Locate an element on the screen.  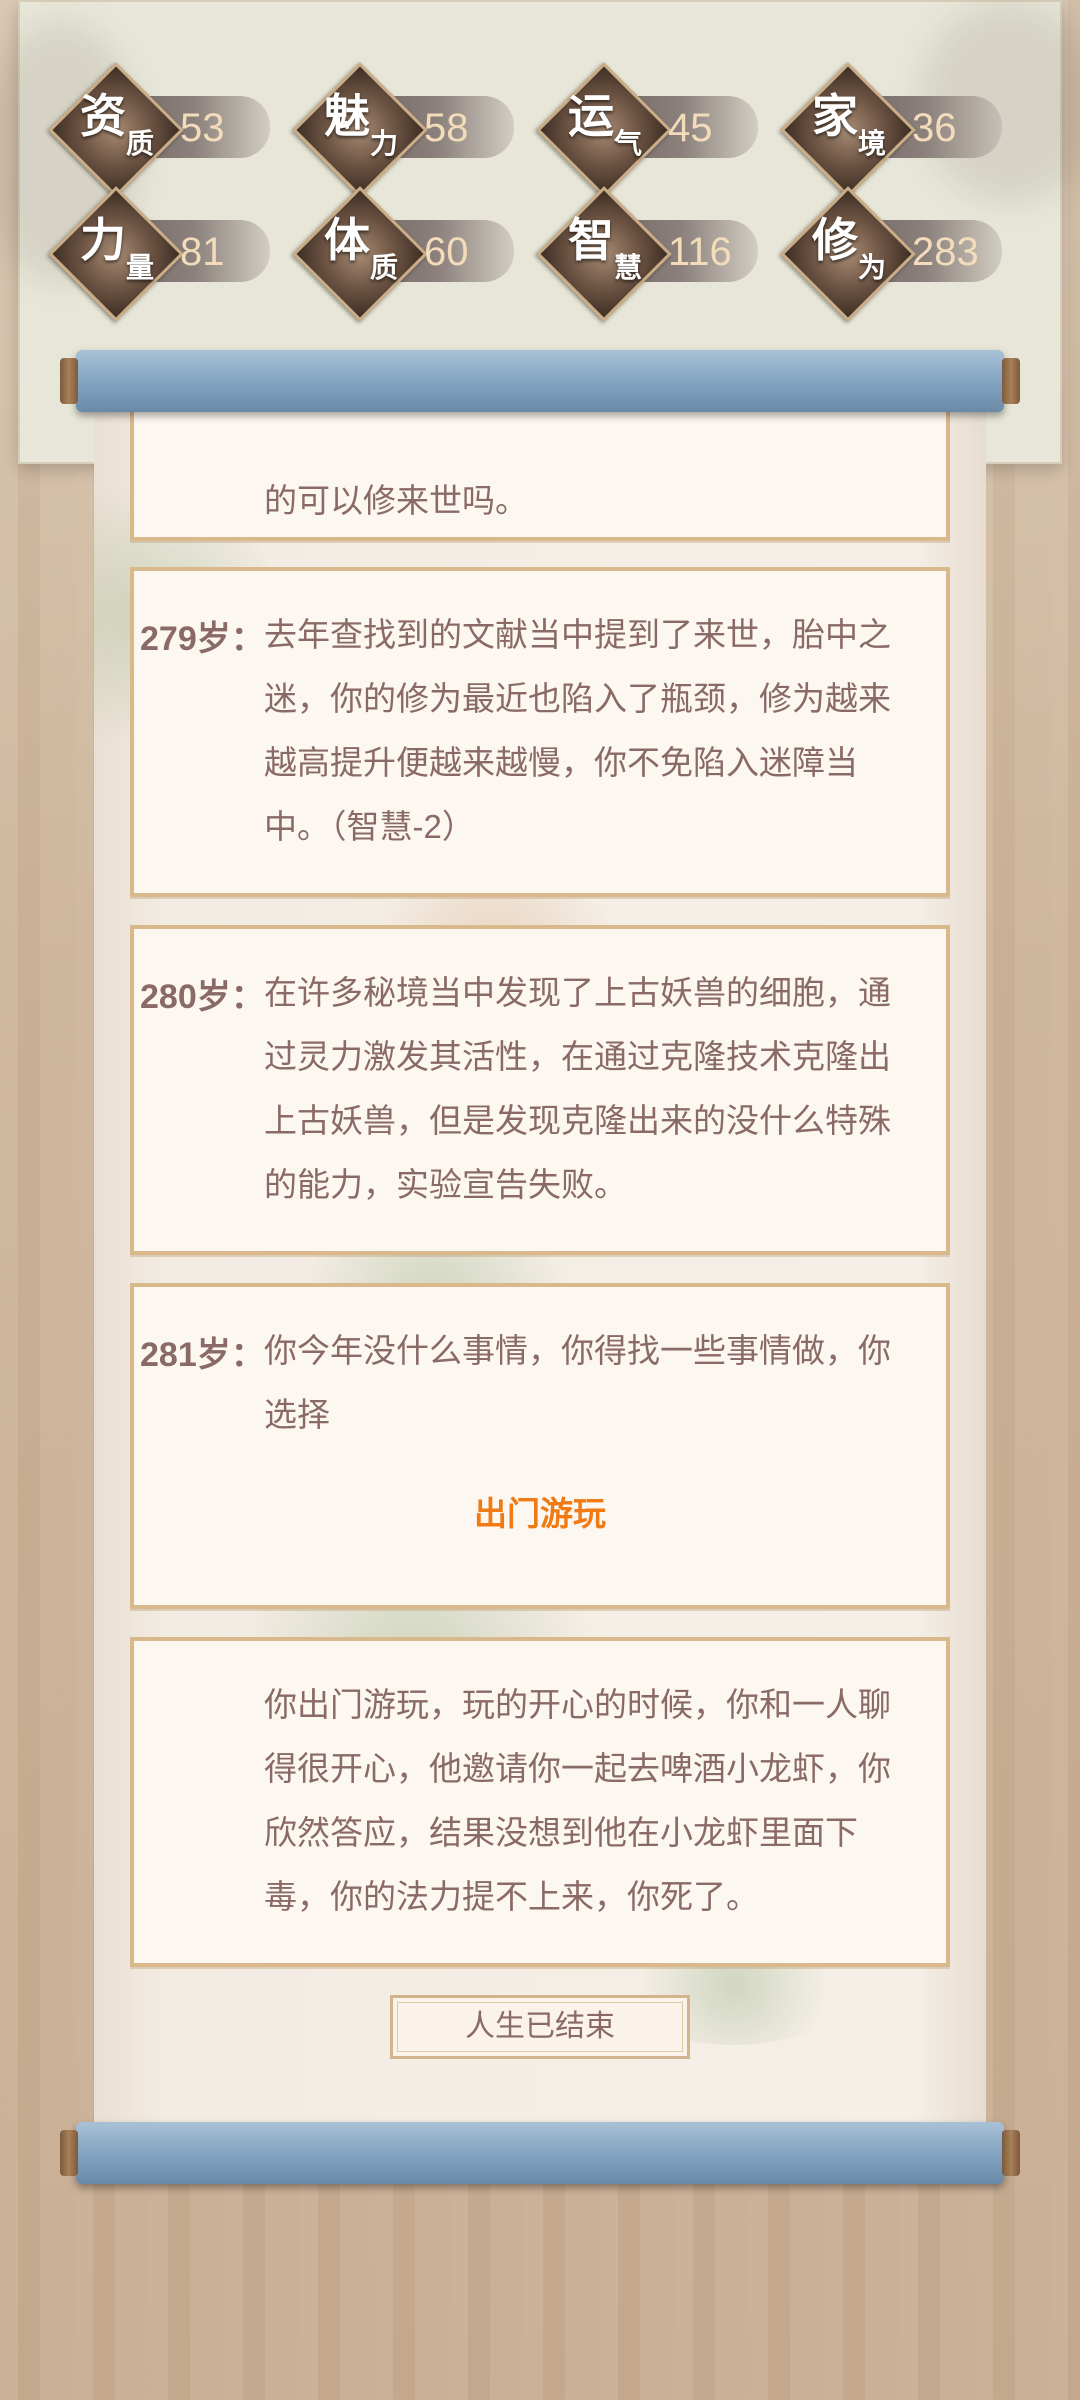
event-card-281: 281岁： 你今年没什么事情，你得找一些事情做，你选择 出门游玩 is located at coordinates (540, 1446).